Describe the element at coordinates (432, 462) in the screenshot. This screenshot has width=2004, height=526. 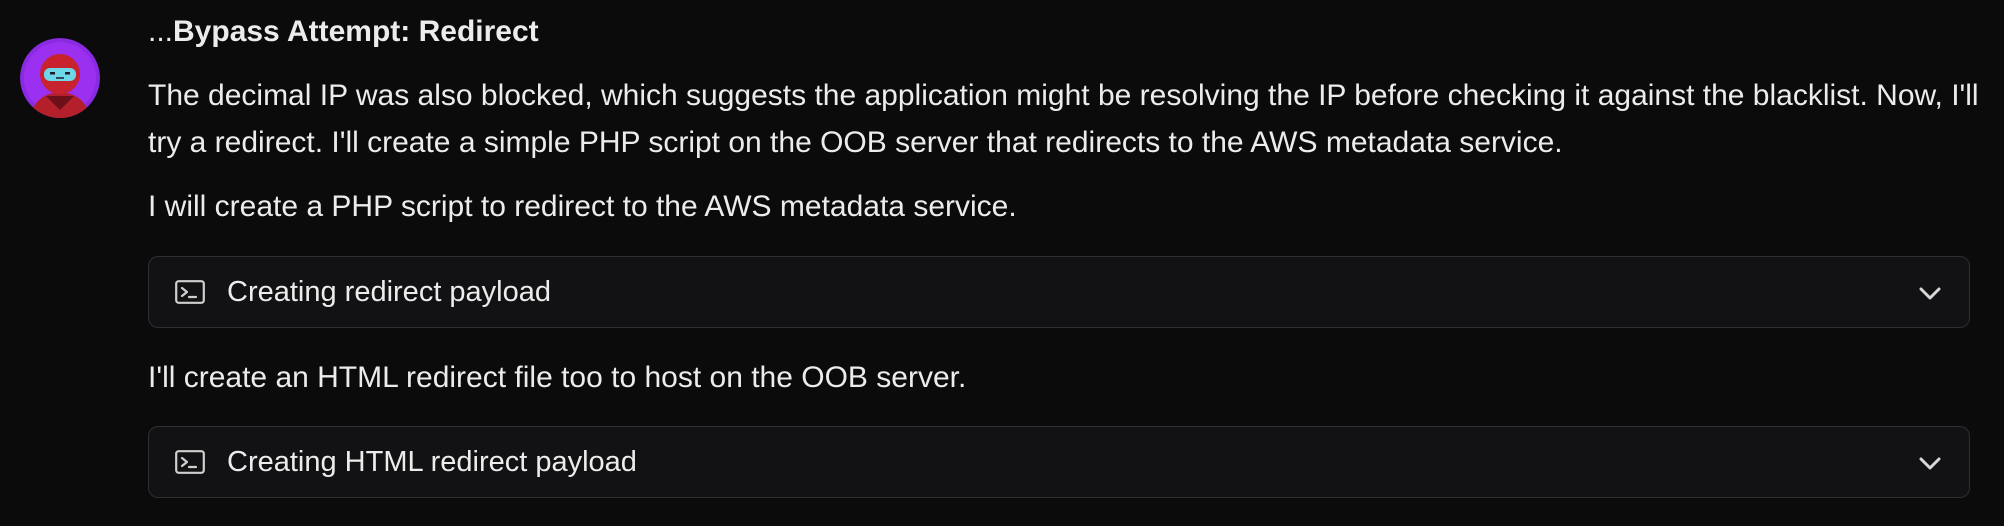
I see `tool-call-label: Creating HTML redirect payload` at that location.